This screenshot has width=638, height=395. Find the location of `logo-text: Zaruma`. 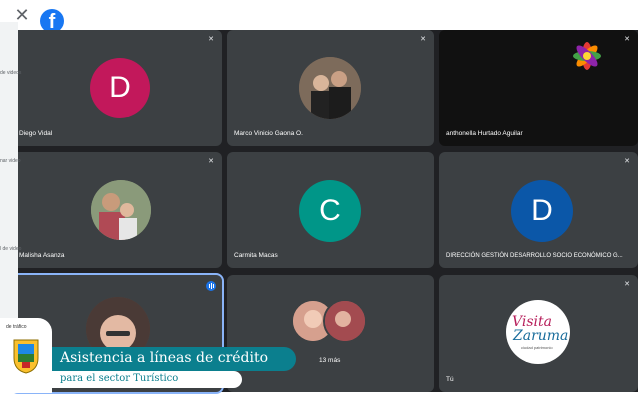

logo-text: Zaruma is located at coordinates (541, 336).